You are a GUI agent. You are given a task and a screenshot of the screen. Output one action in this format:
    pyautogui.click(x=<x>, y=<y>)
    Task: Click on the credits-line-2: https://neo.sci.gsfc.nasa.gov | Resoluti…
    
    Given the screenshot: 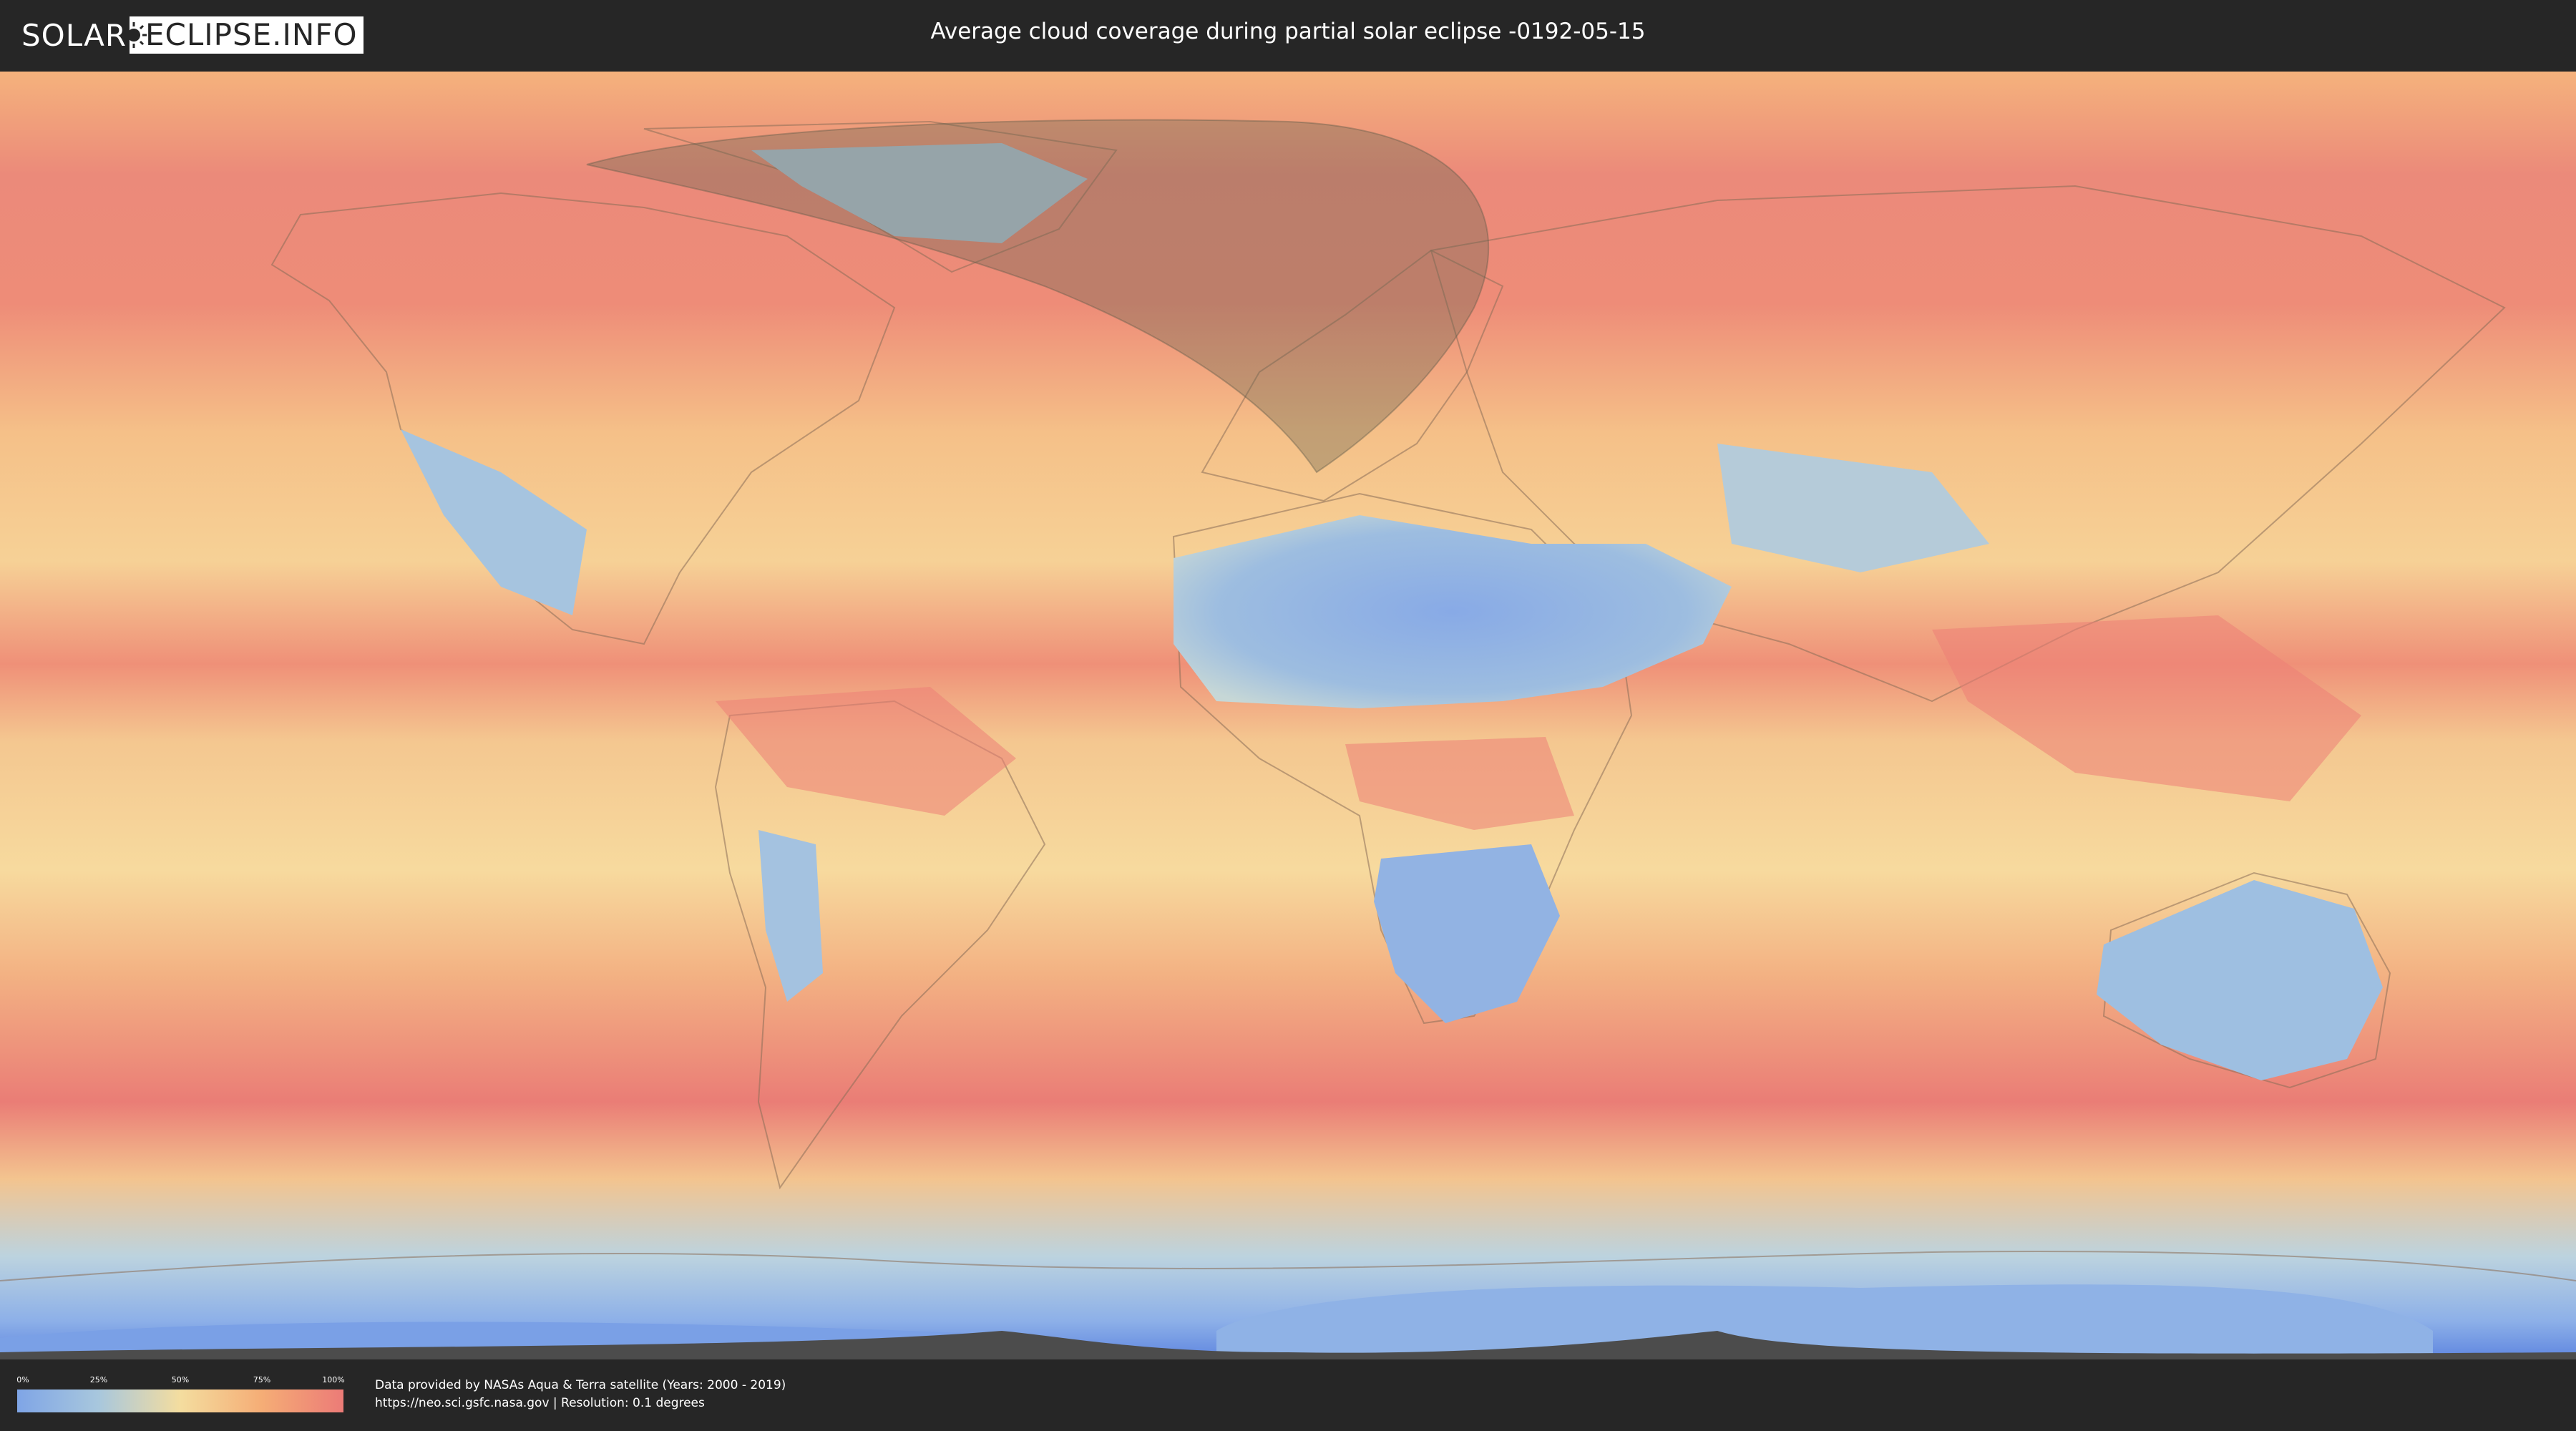 What is the action you would take?
    pyautogui.click(x=540, y=1403)
    